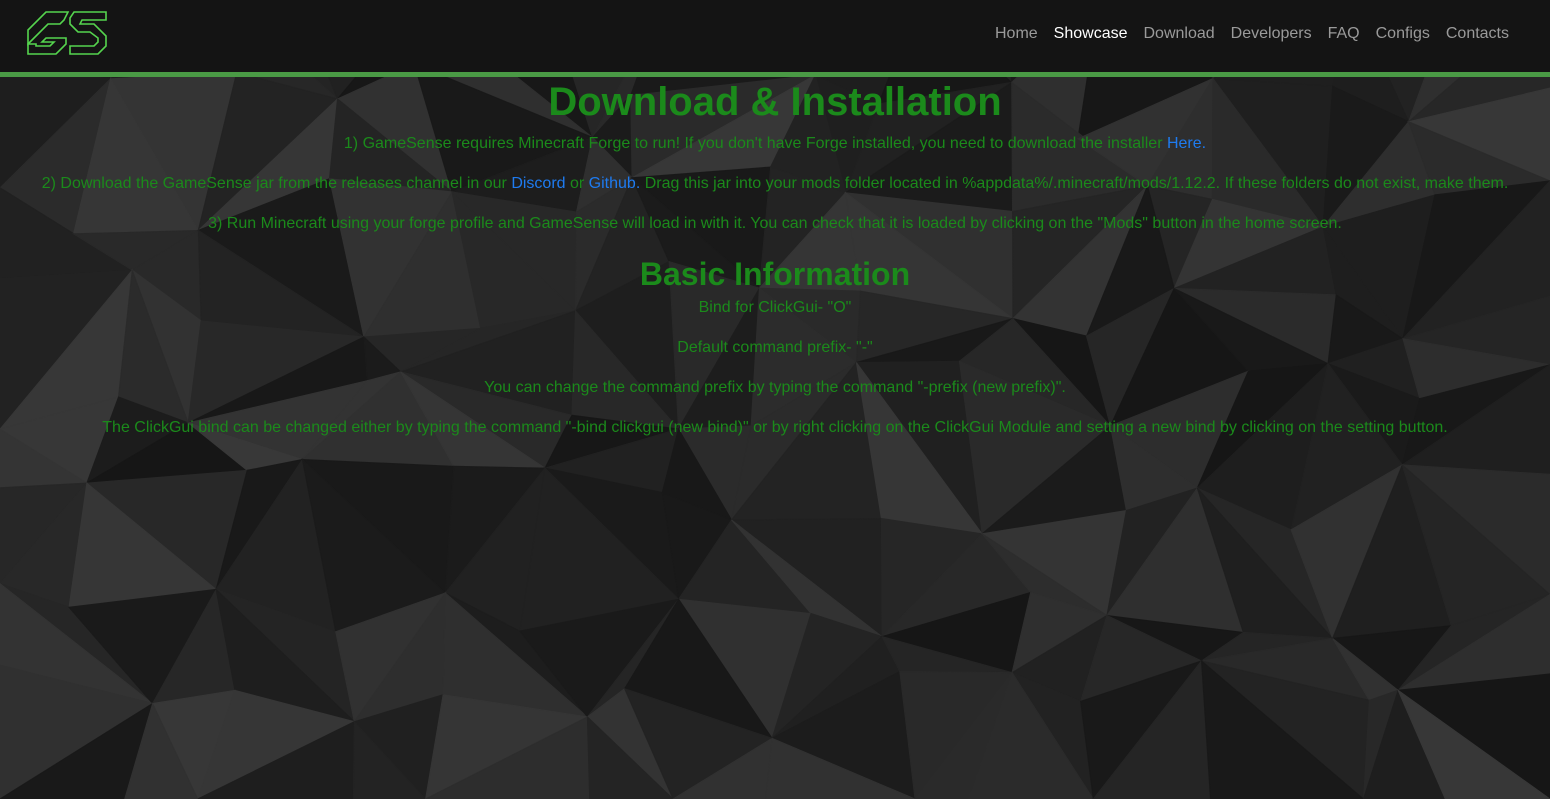 Image resolution: width=1550 pixels, height=799 pixels. Describe the element at coordinates (775, 274) in the screenshot. I see `basic-info-title: Basic Information` at that location.